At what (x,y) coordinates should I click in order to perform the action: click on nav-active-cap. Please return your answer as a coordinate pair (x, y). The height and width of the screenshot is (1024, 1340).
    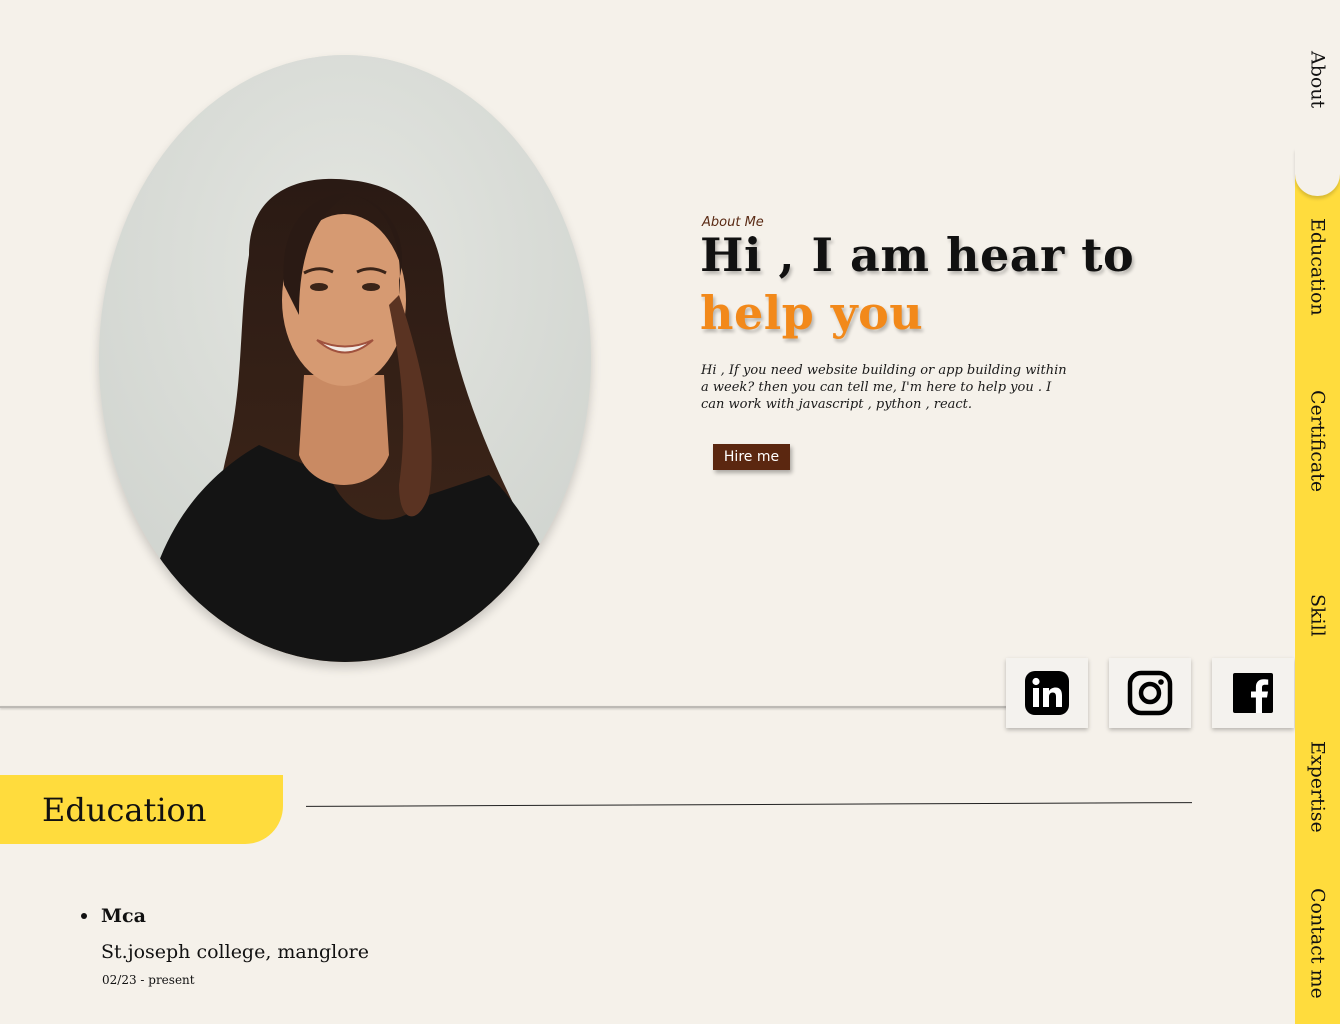
    Looking at the image, I should click on (1317, 172).